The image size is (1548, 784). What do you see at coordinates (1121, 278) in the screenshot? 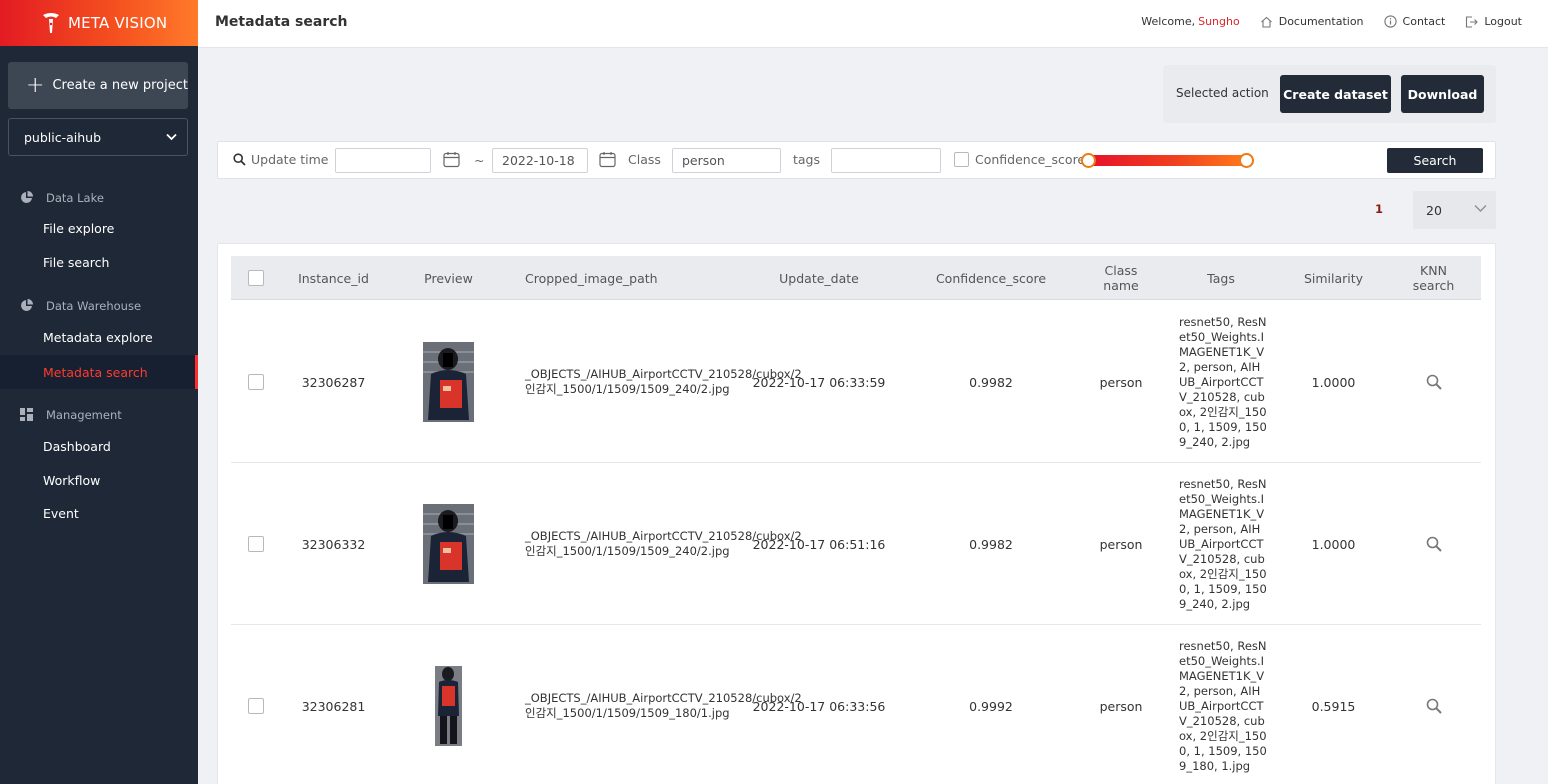
I see `col-class-name: Class name` at bounding box center [1121, 278].